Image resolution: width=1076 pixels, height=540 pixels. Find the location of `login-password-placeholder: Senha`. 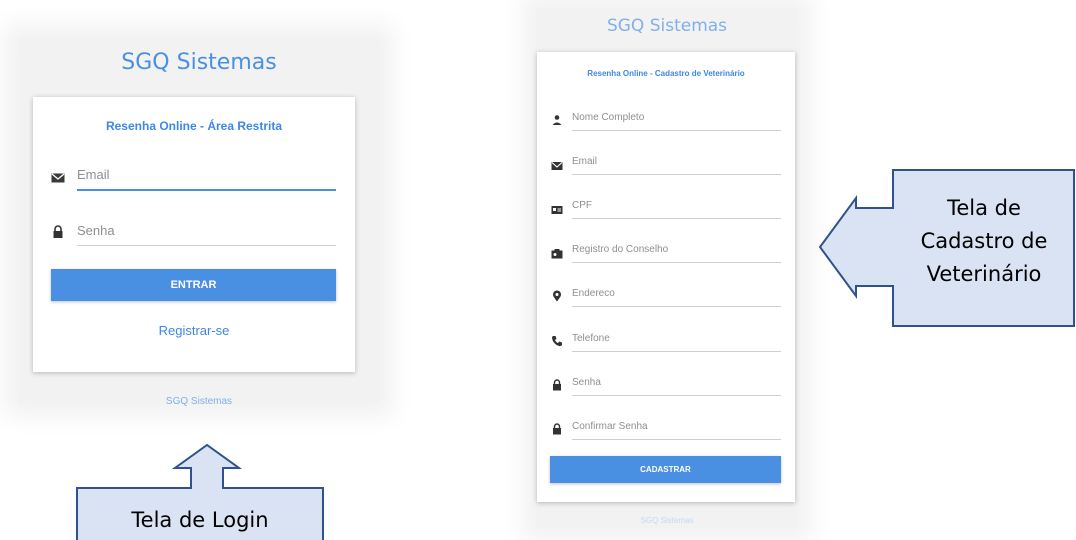

login-password-placeholder: Senha is located at coordinates (96, 230).